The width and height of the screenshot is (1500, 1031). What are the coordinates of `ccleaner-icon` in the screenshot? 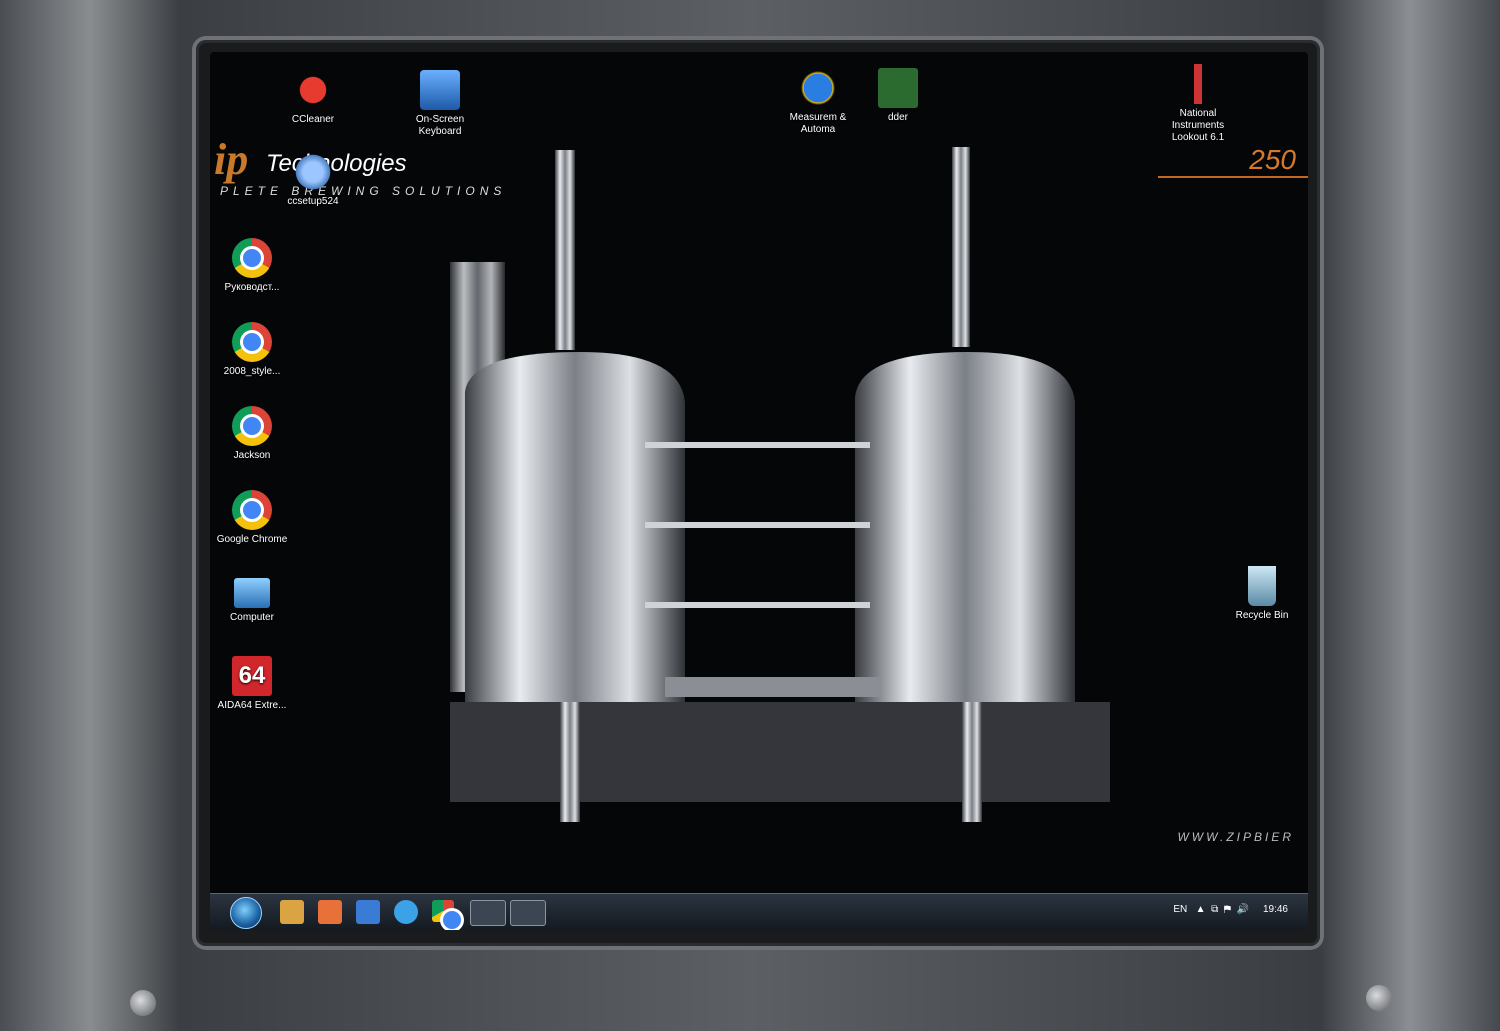 It's located at (313, 90).